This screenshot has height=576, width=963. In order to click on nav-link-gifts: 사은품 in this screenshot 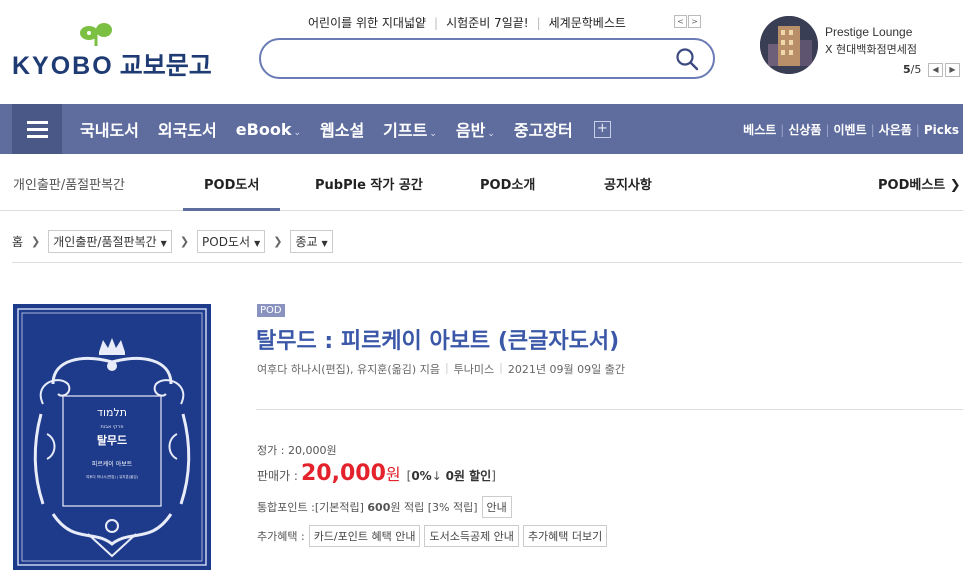, I will do `click(895, 129)`.